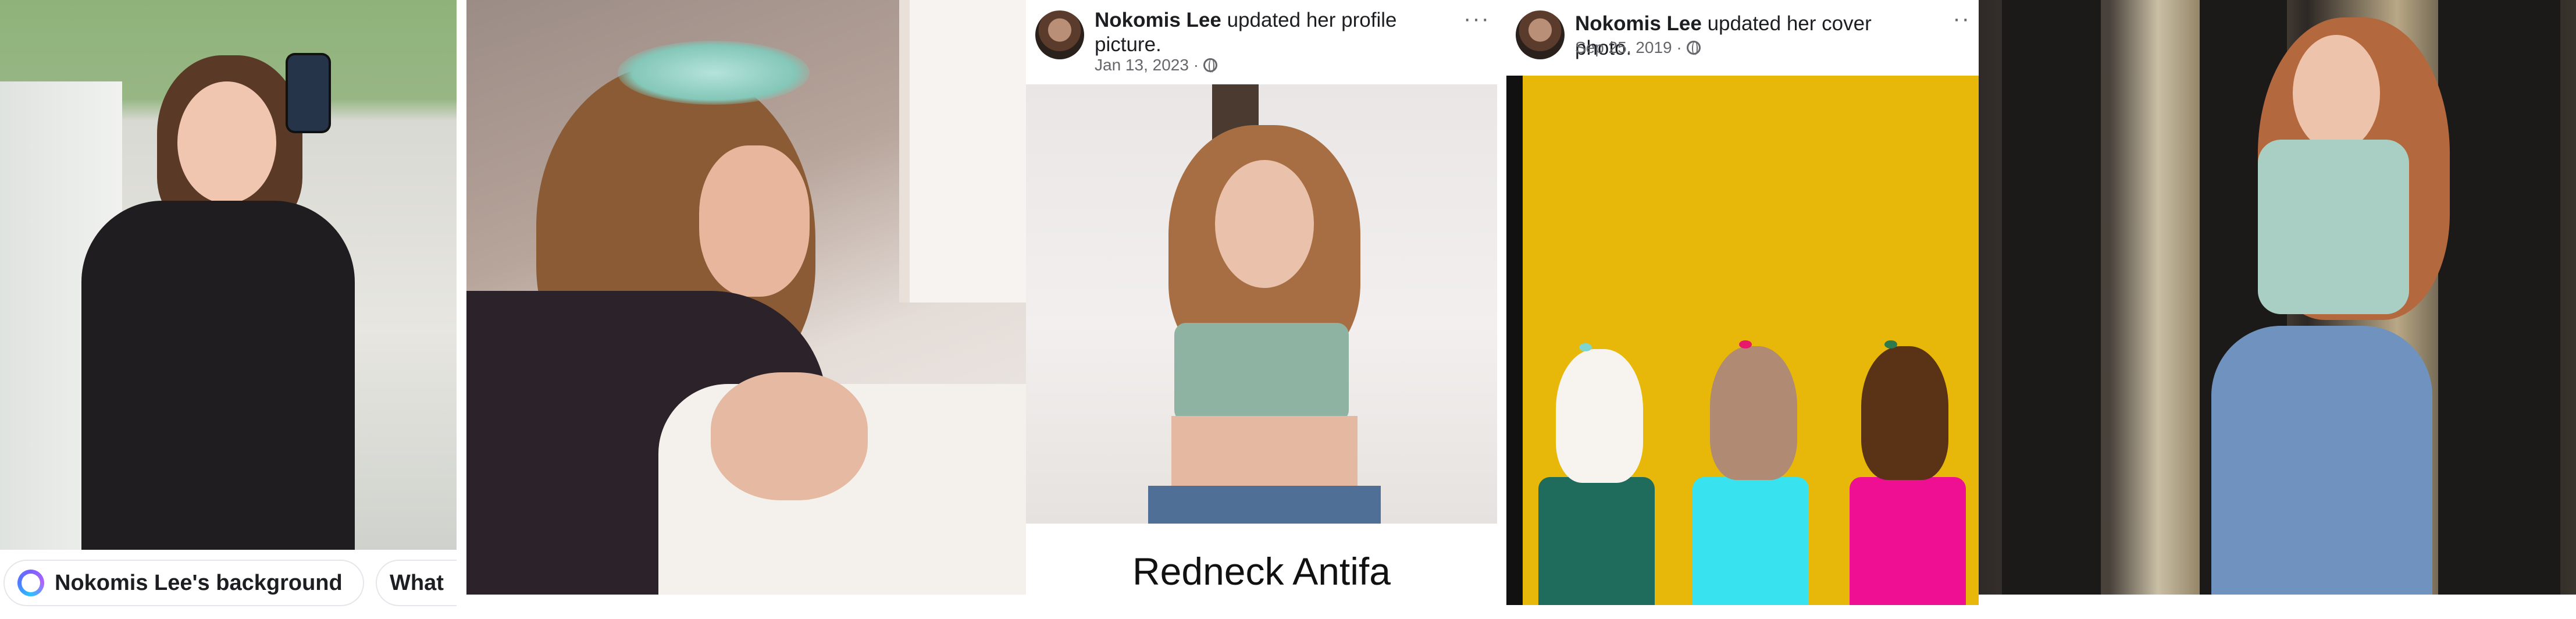 The height and width of the screenshot is (619, 2576). I want to click on background-chip: Nokomis Lee's background, so click(183, 583).